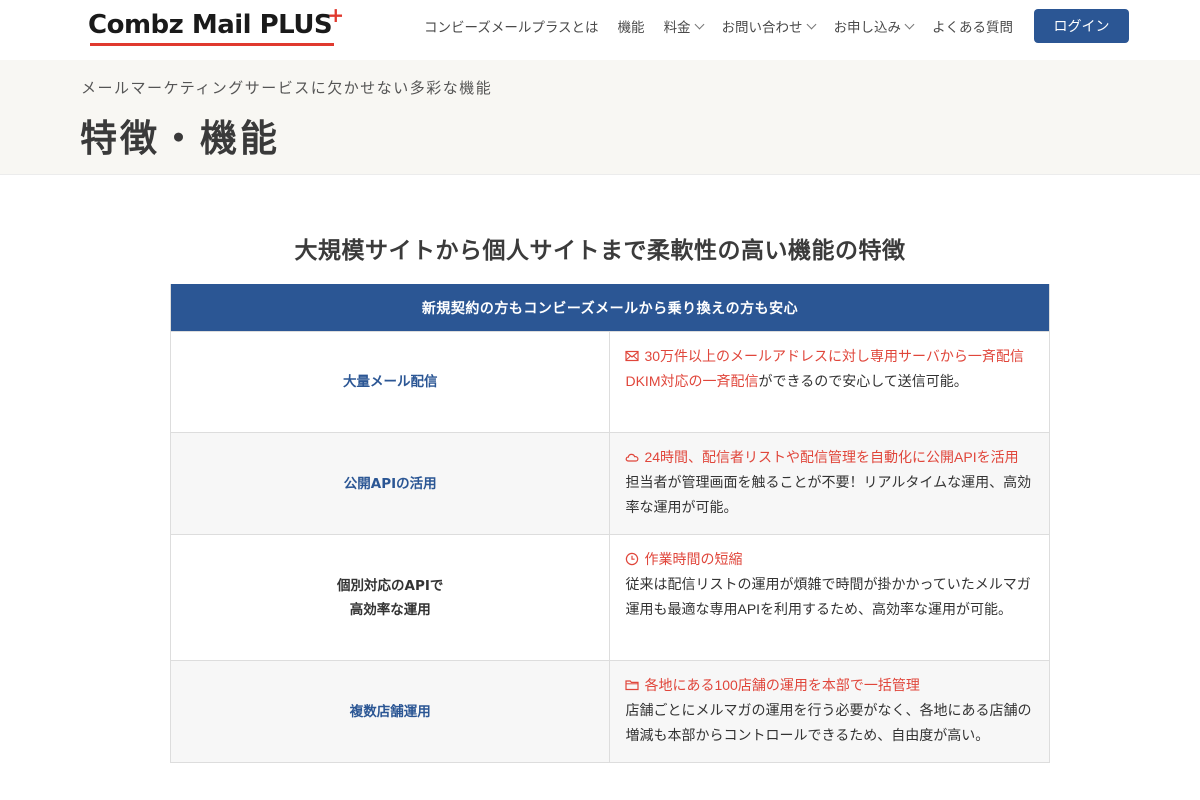 This screenshot has height=800, width=1200. I want to click on nav-item-label: よくある質問, so click(973, 27).